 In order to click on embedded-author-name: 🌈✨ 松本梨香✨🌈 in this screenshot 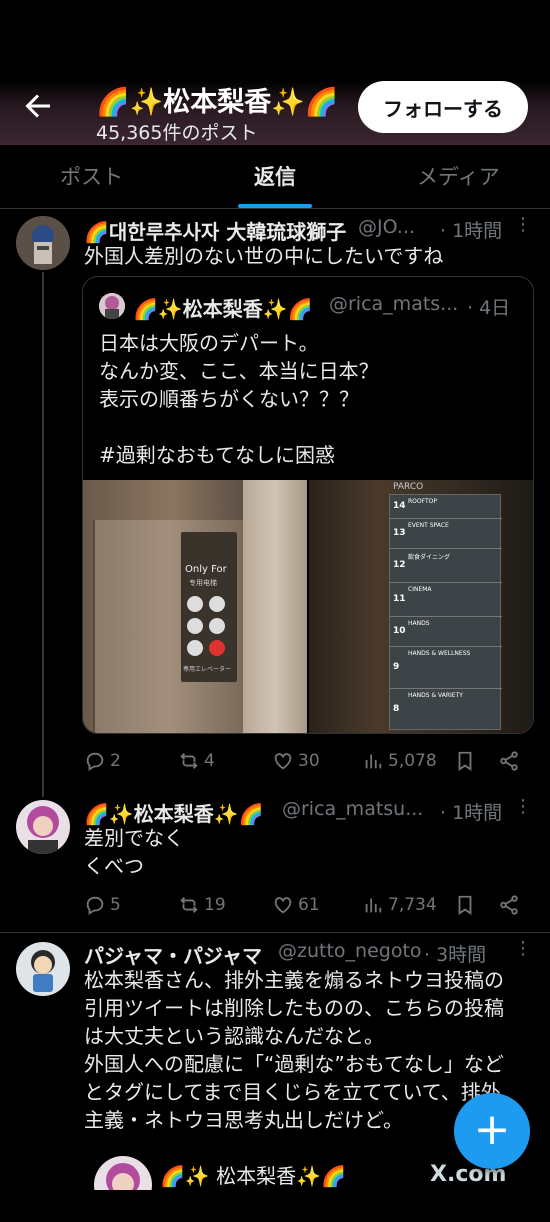, I will do `click(253, 1176)`.